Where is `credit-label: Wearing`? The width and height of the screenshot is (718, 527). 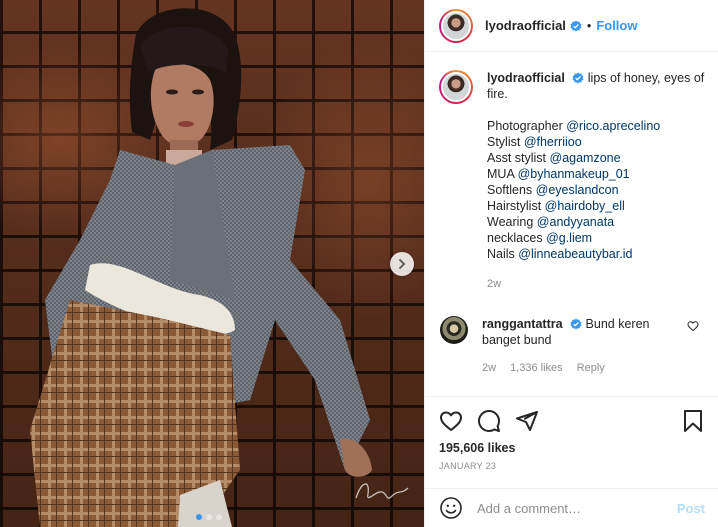
credit-label: Wearing is located at coordinates (512, 222).